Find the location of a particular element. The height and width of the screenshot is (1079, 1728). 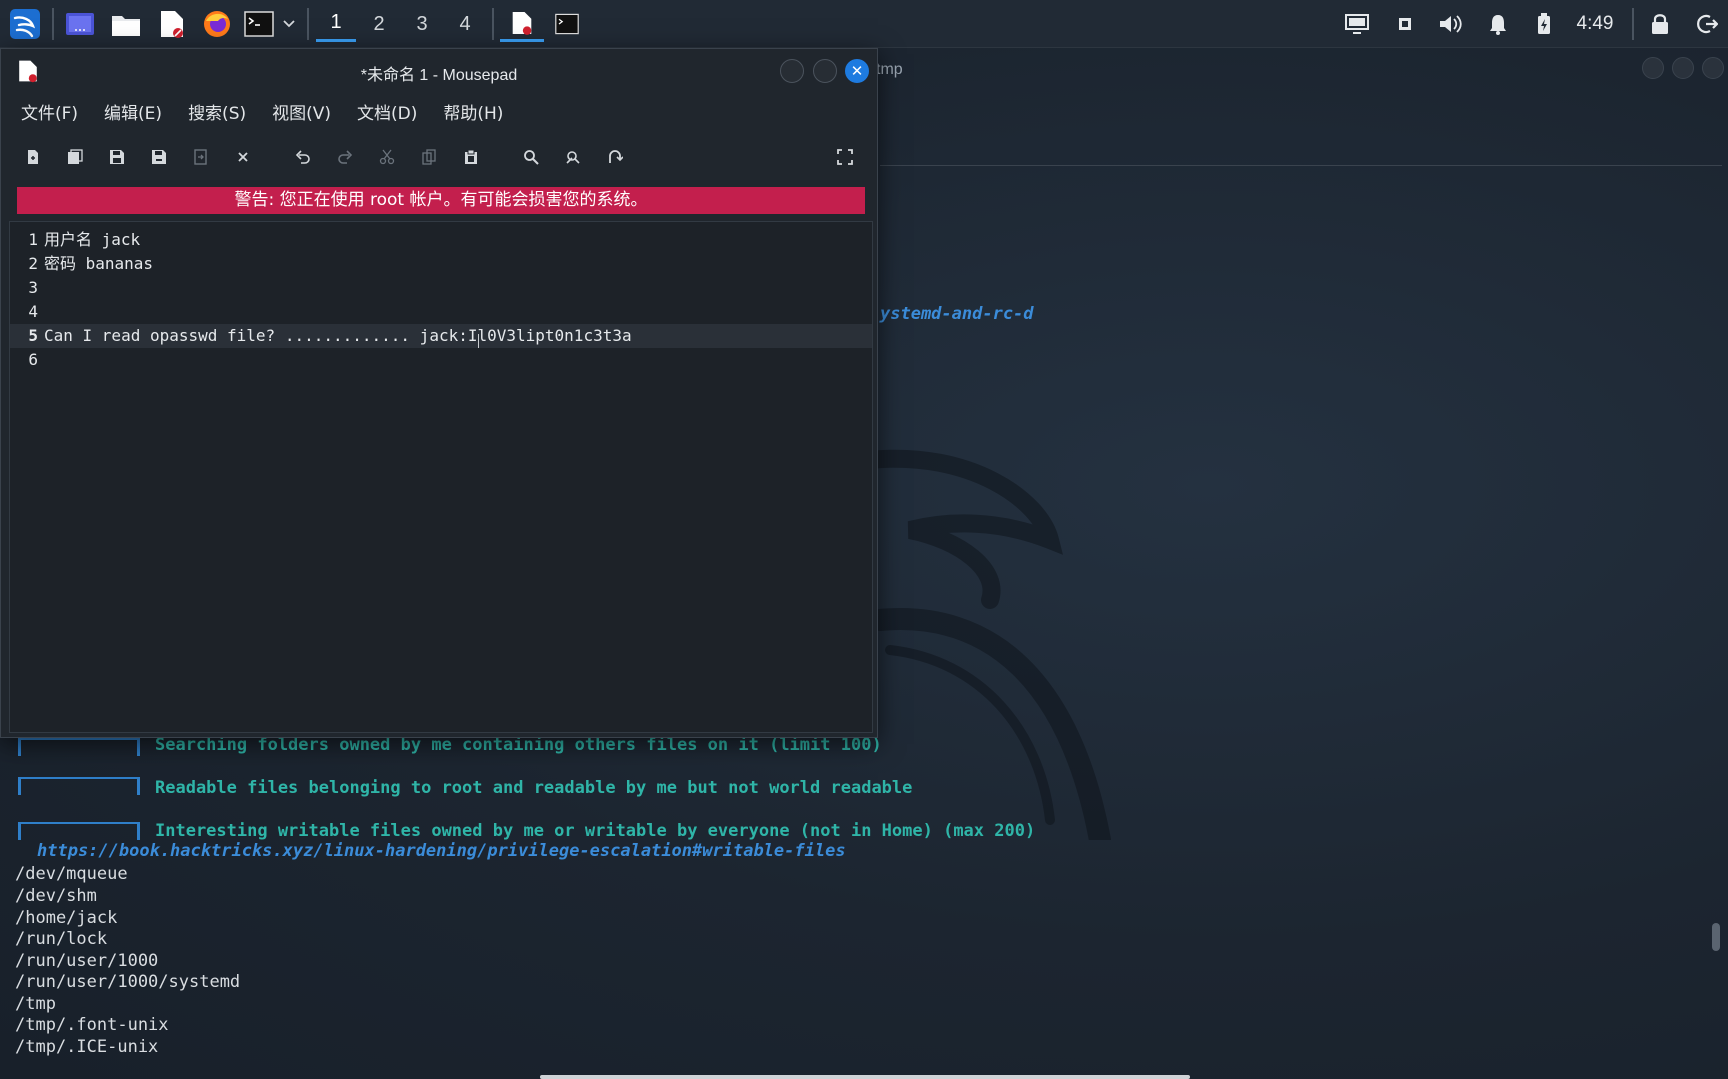

menu-file: 文件(F) is located at coordinates (49, 114).